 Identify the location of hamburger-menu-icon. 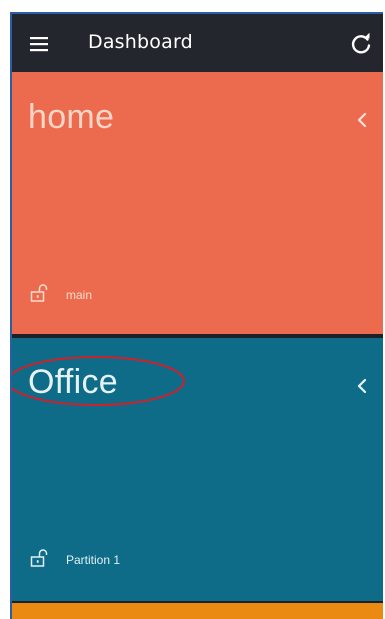
(40, 44).